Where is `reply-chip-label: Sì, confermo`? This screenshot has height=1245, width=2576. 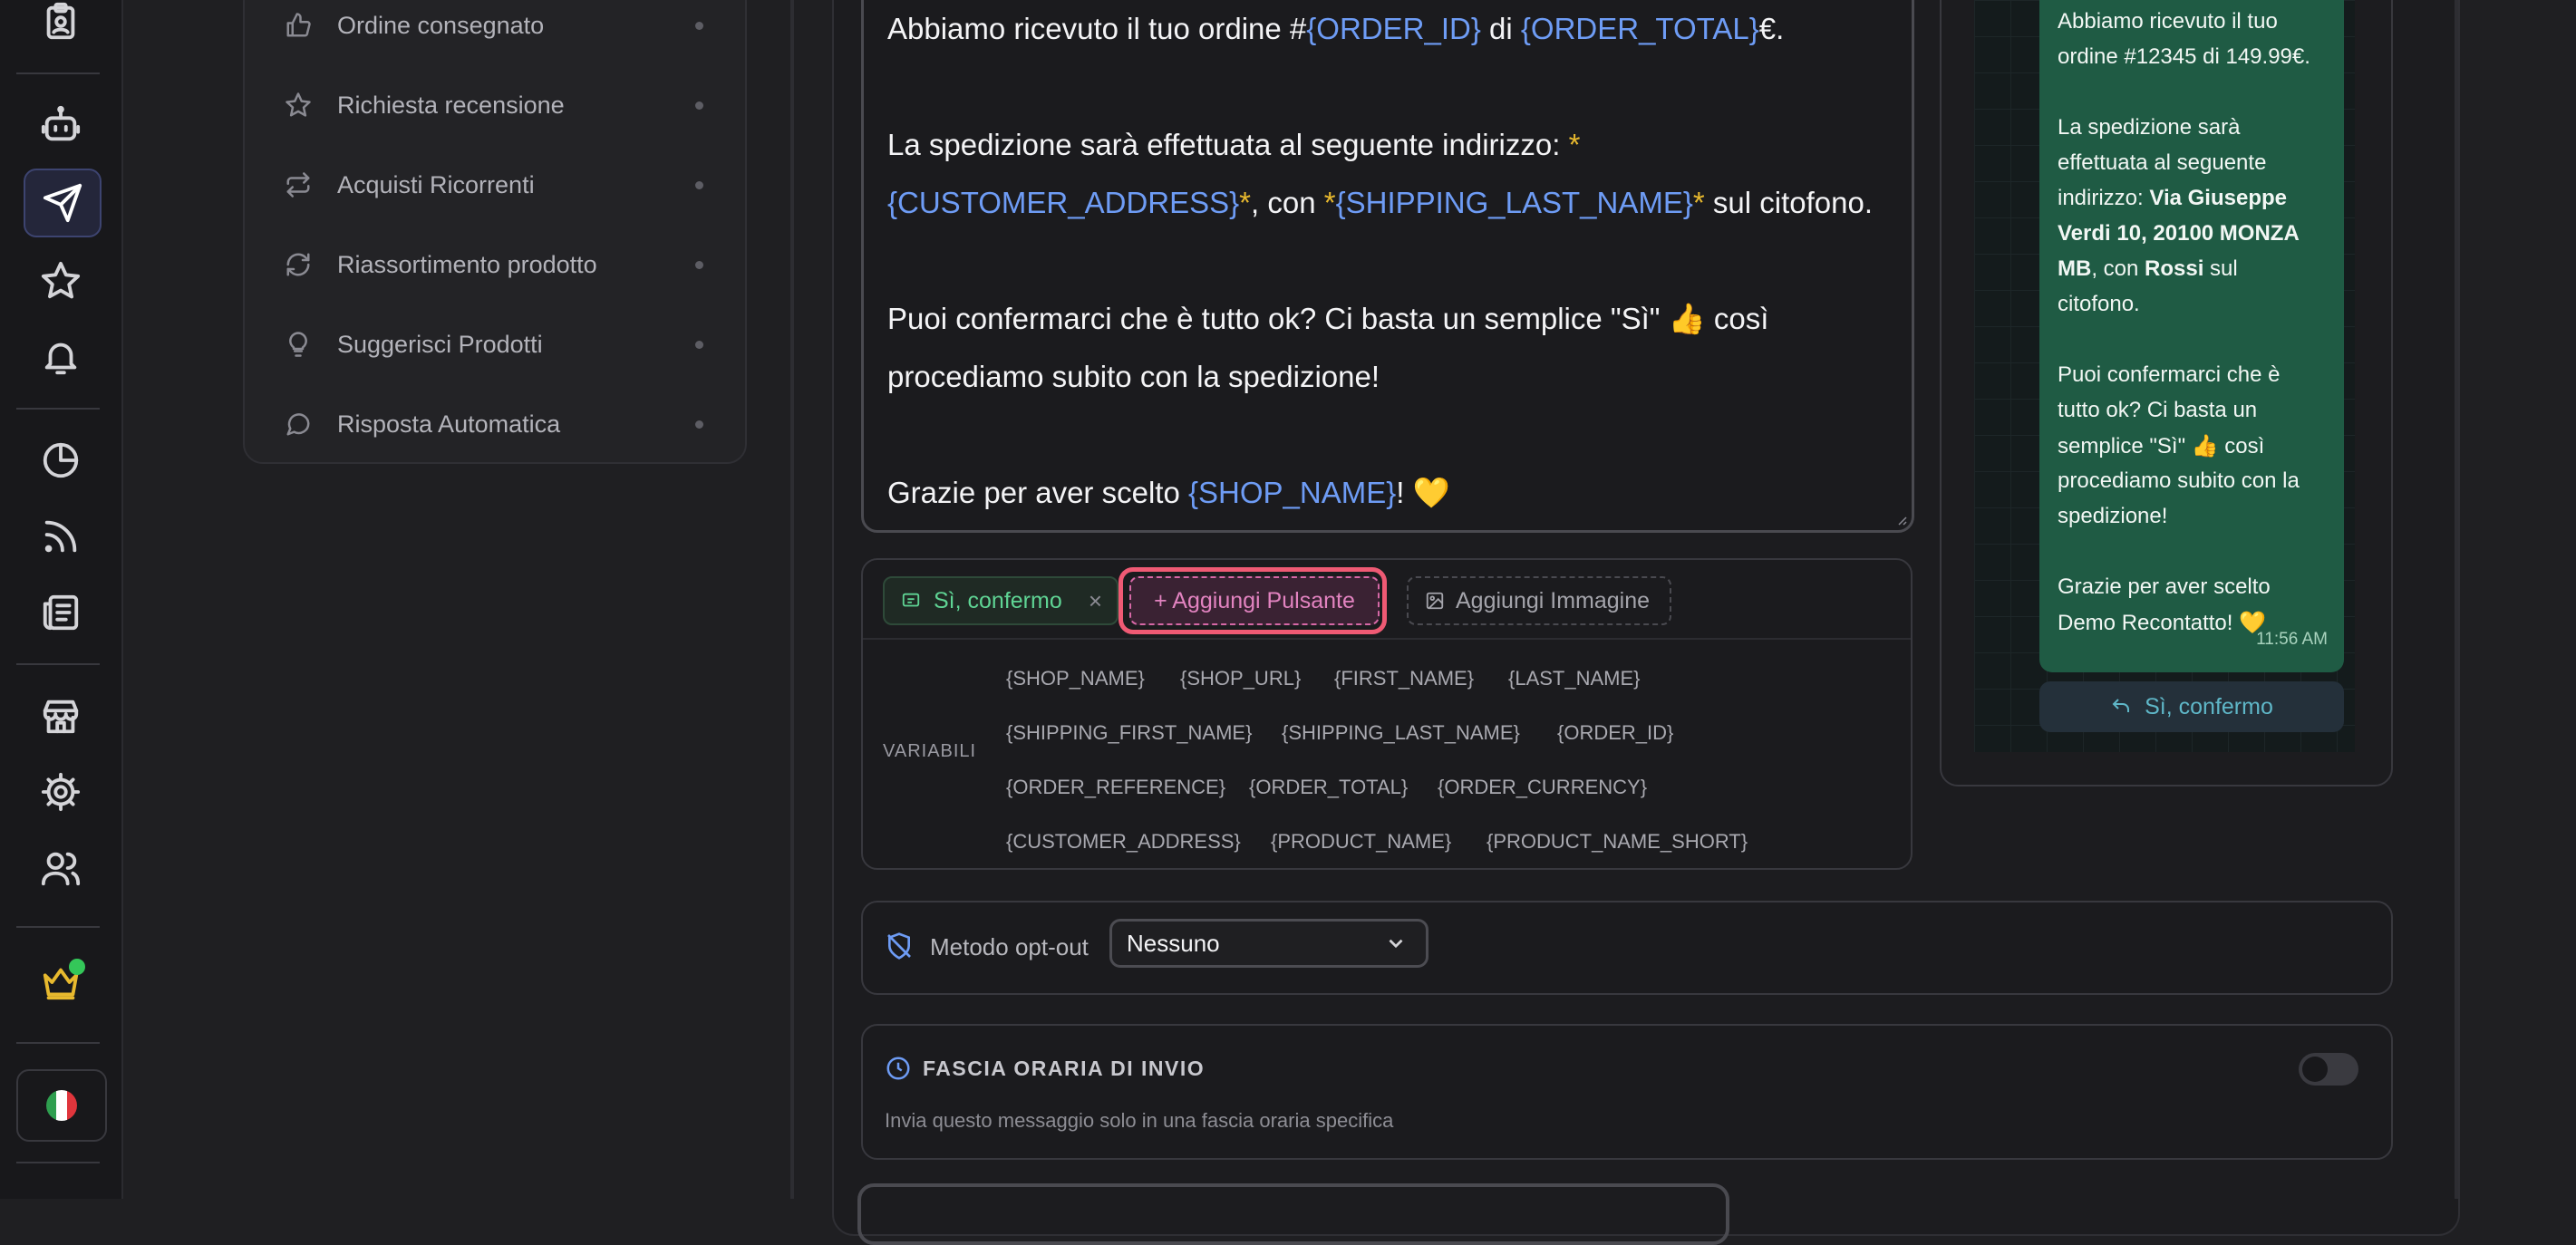 reply-chip-label: Sì, confermo is located at coordinates (998, 600).